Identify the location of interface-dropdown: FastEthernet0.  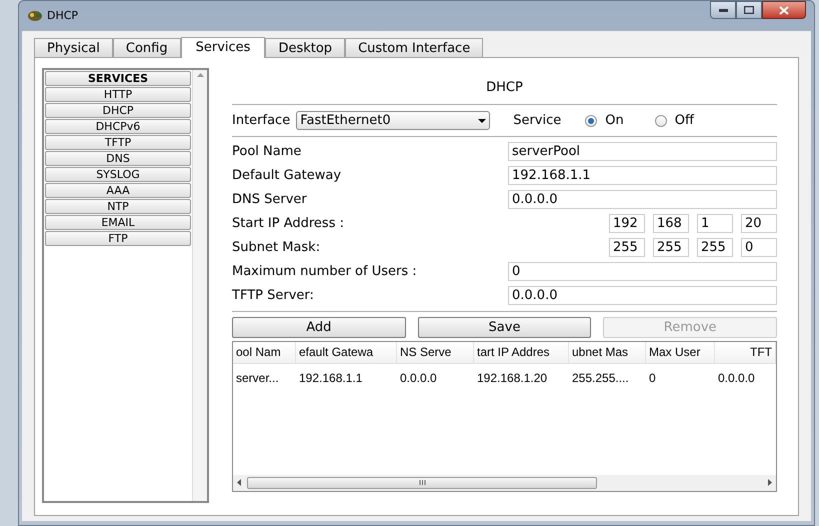
(393, 120).